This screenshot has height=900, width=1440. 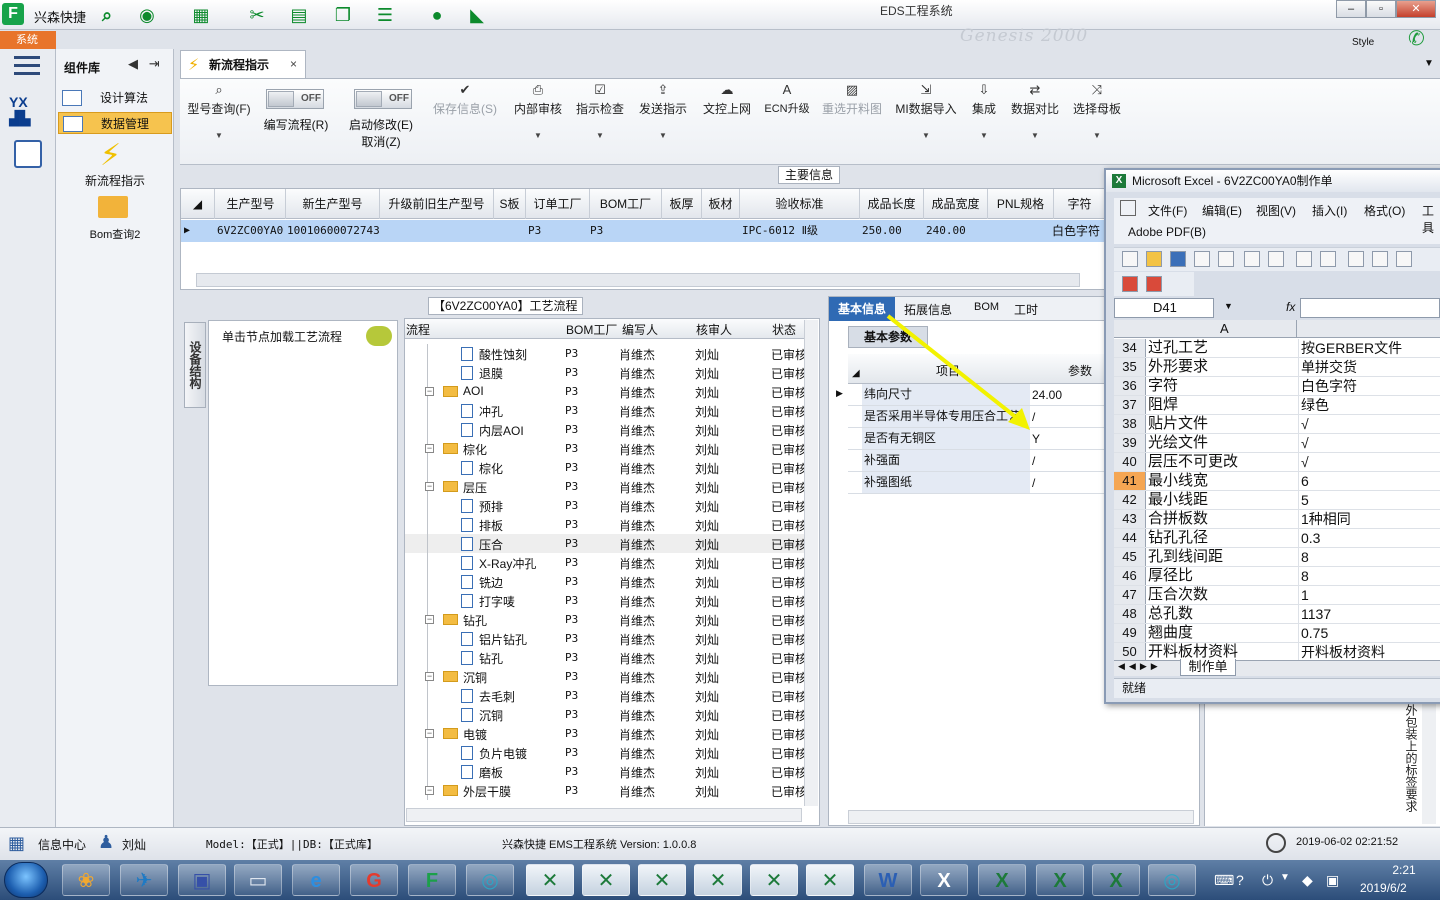 I want to click on column-header-a: A, so click(x=1224, y=328).